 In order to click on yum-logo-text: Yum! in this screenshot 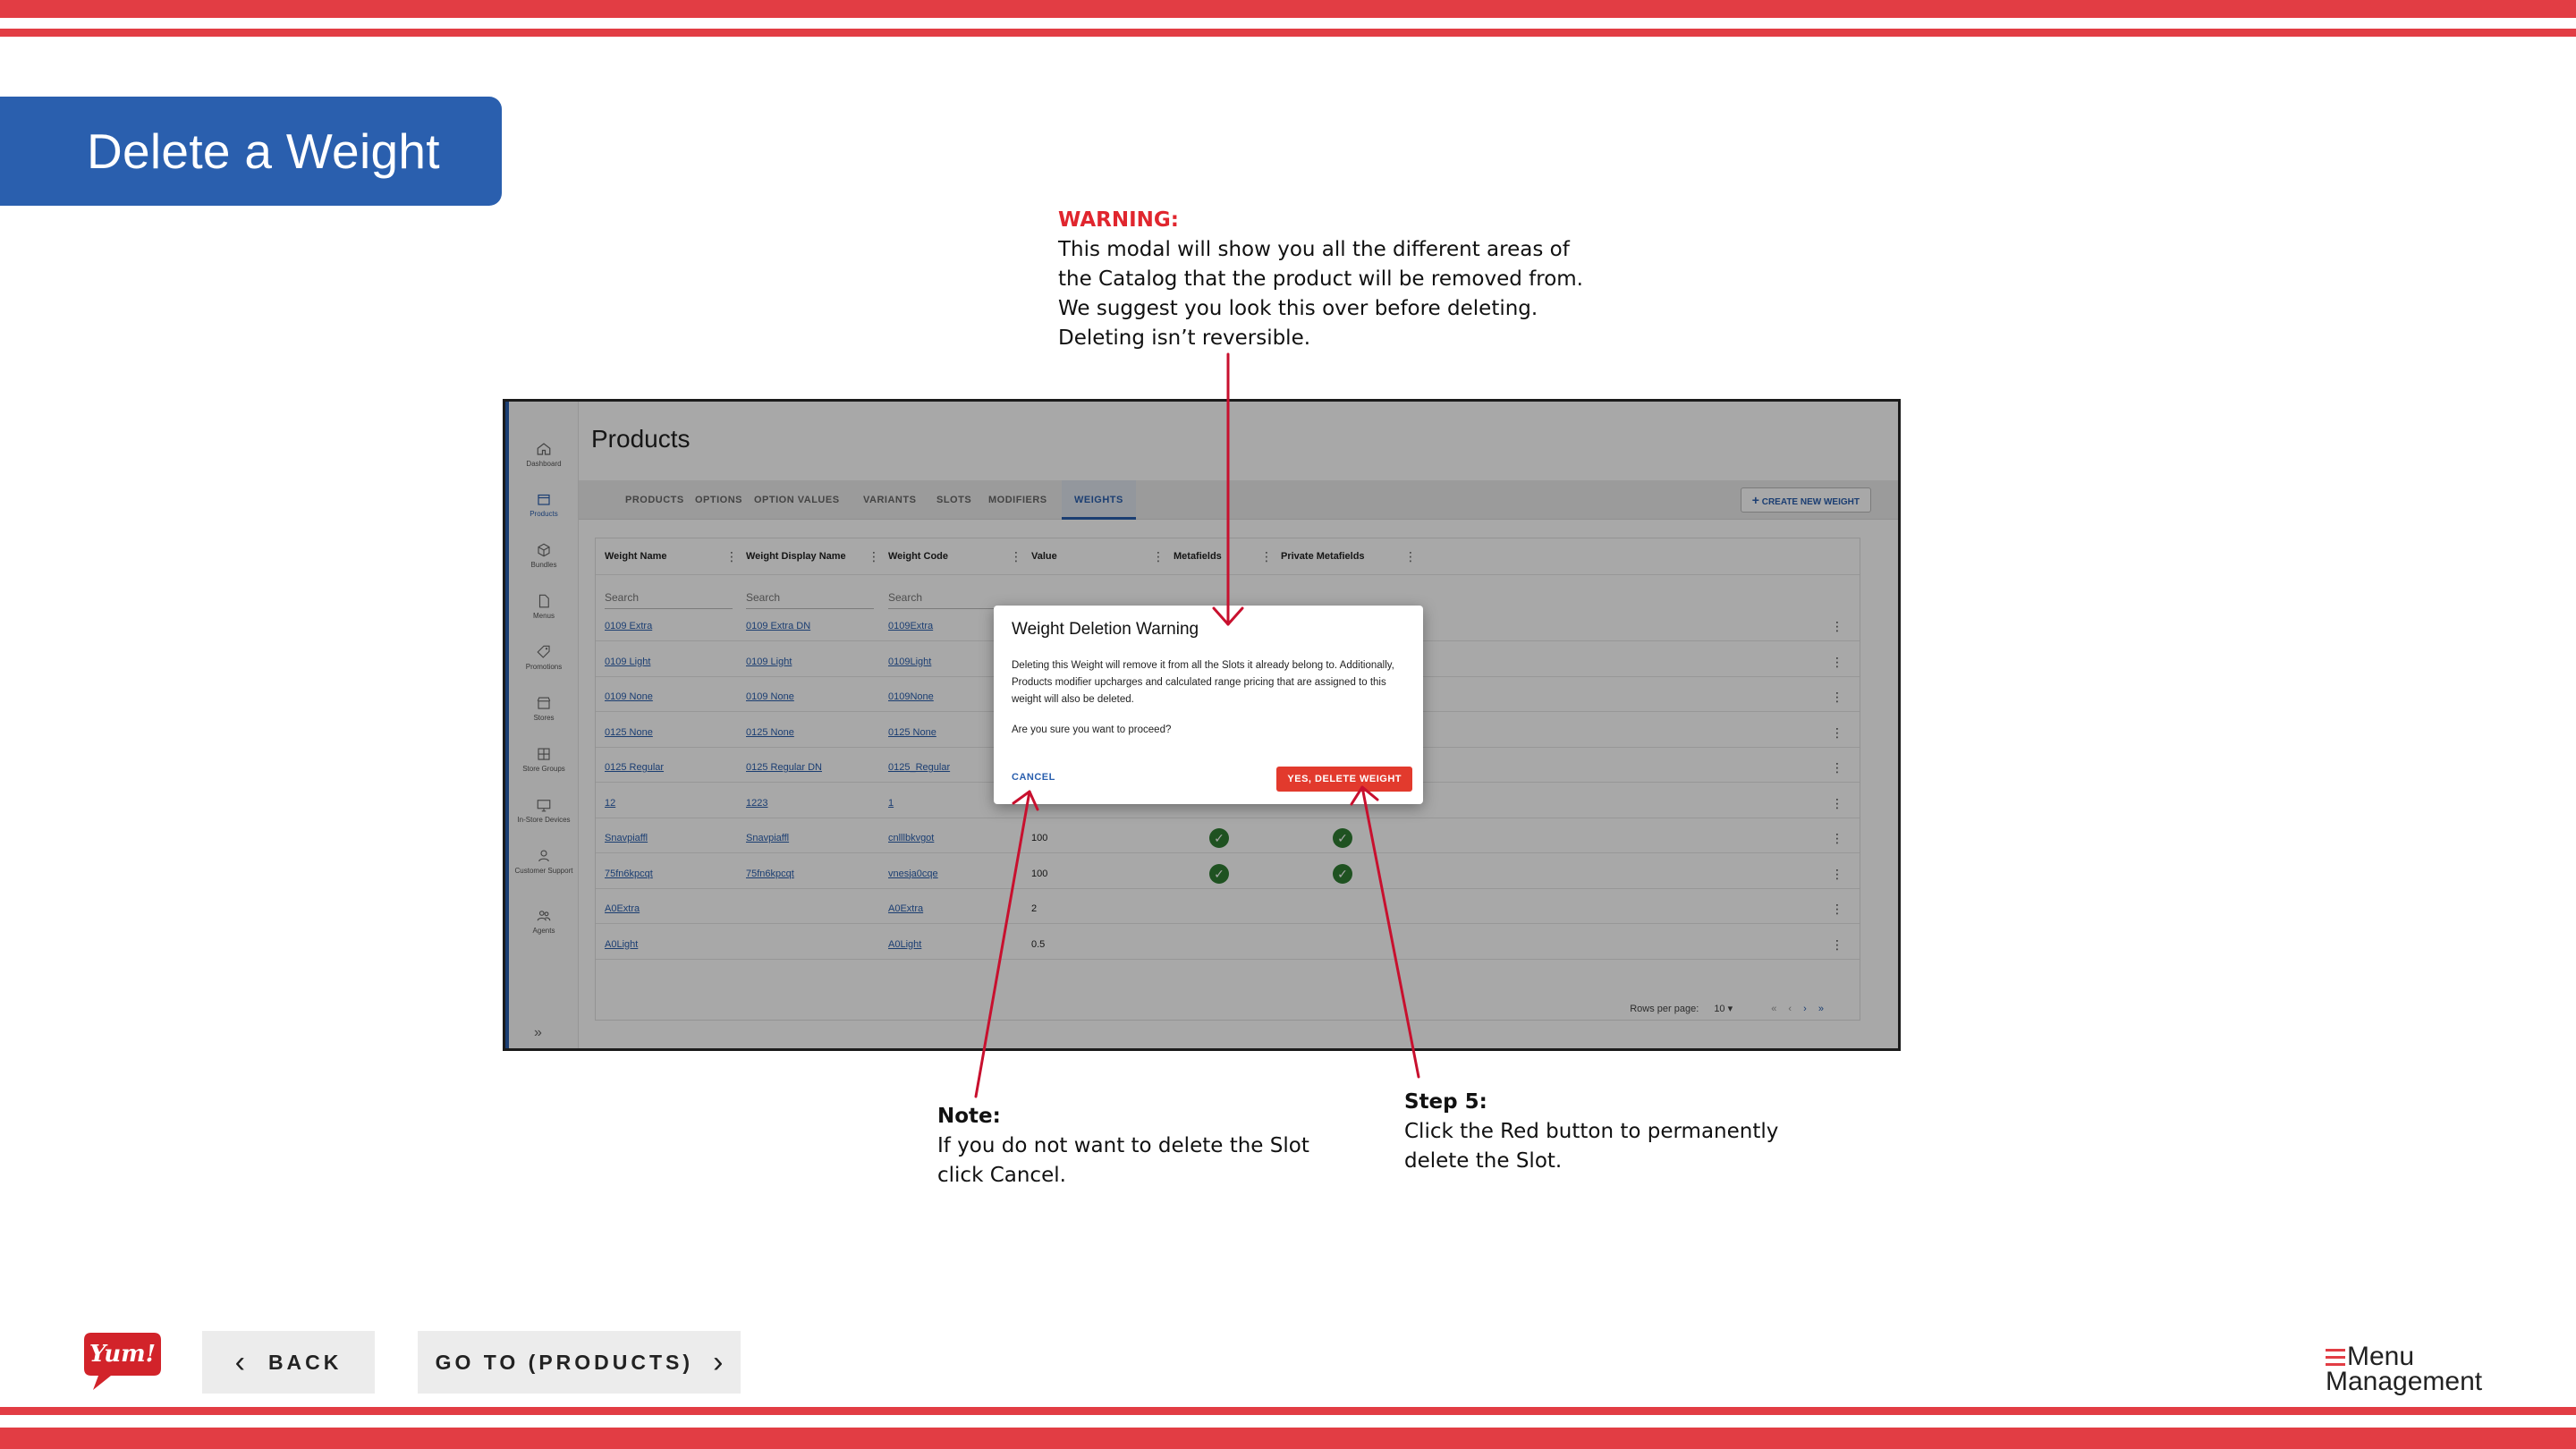, I will do `click(122, 1354)`.